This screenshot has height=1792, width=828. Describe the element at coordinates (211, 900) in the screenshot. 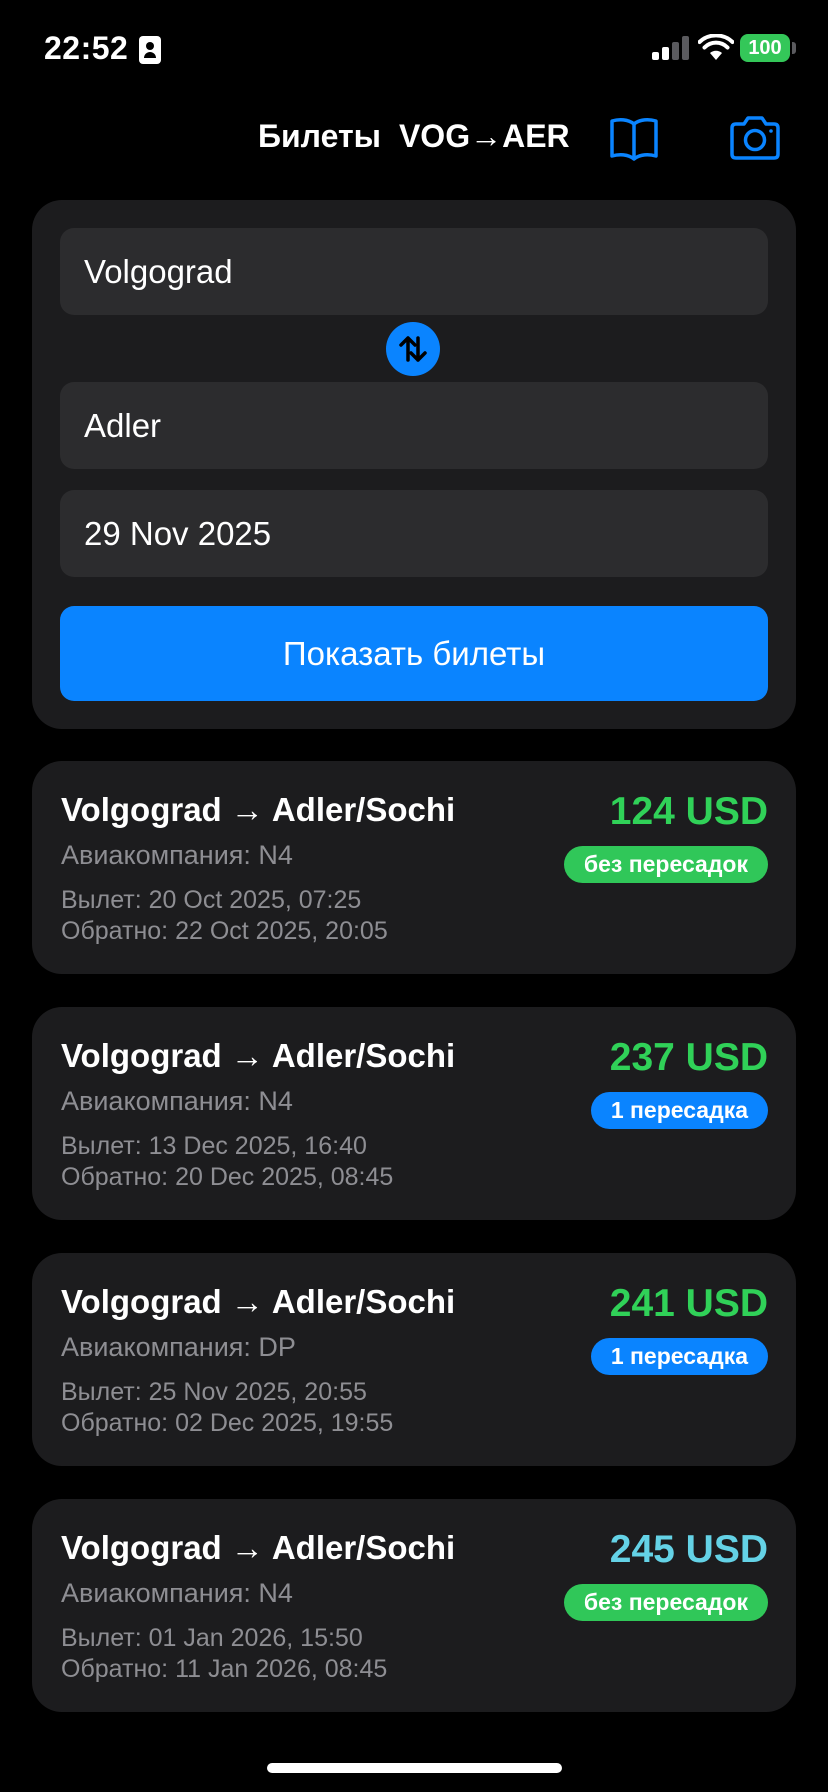

I see `ticket-departure: Вылет: 20 Oct 2025, 07:25` at that location.